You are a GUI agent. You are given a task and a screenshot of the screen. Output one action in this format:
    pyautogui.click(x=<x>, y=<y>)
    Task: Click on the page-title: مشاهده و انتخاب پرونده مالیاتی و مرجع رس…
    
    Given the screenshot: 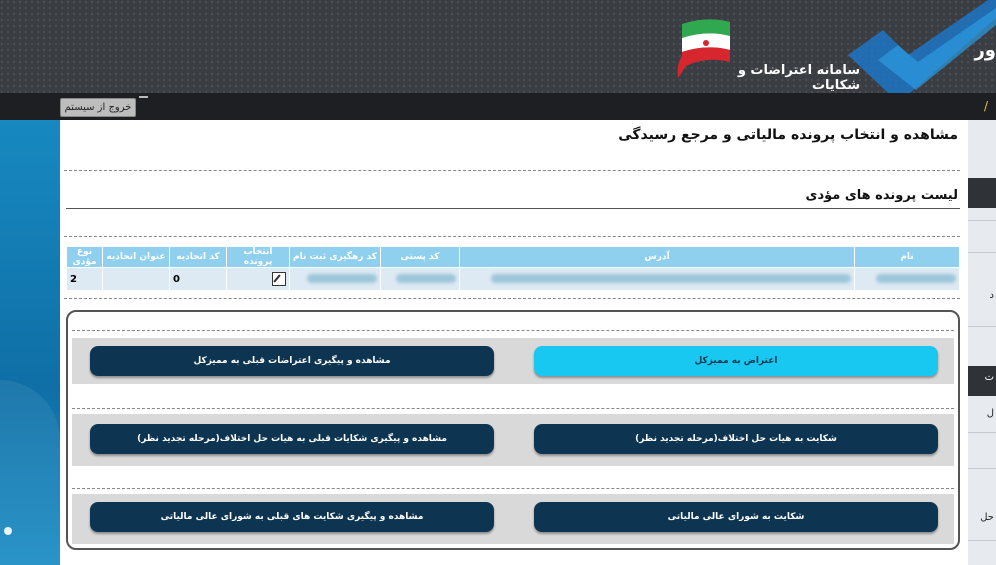 What is the action you would take?
    pyautogui.click(x=788, y=135)
    